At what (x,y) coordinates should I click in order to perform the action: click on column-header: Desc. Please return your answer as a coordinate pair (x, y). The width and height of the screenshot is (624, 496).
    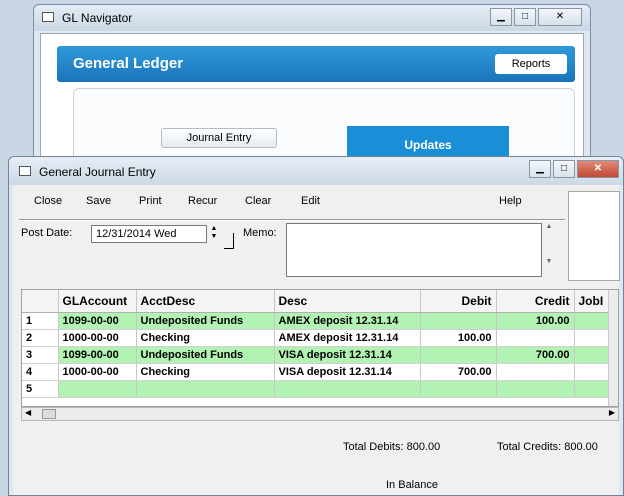
    Looking at the image, I should click on (347, 301).